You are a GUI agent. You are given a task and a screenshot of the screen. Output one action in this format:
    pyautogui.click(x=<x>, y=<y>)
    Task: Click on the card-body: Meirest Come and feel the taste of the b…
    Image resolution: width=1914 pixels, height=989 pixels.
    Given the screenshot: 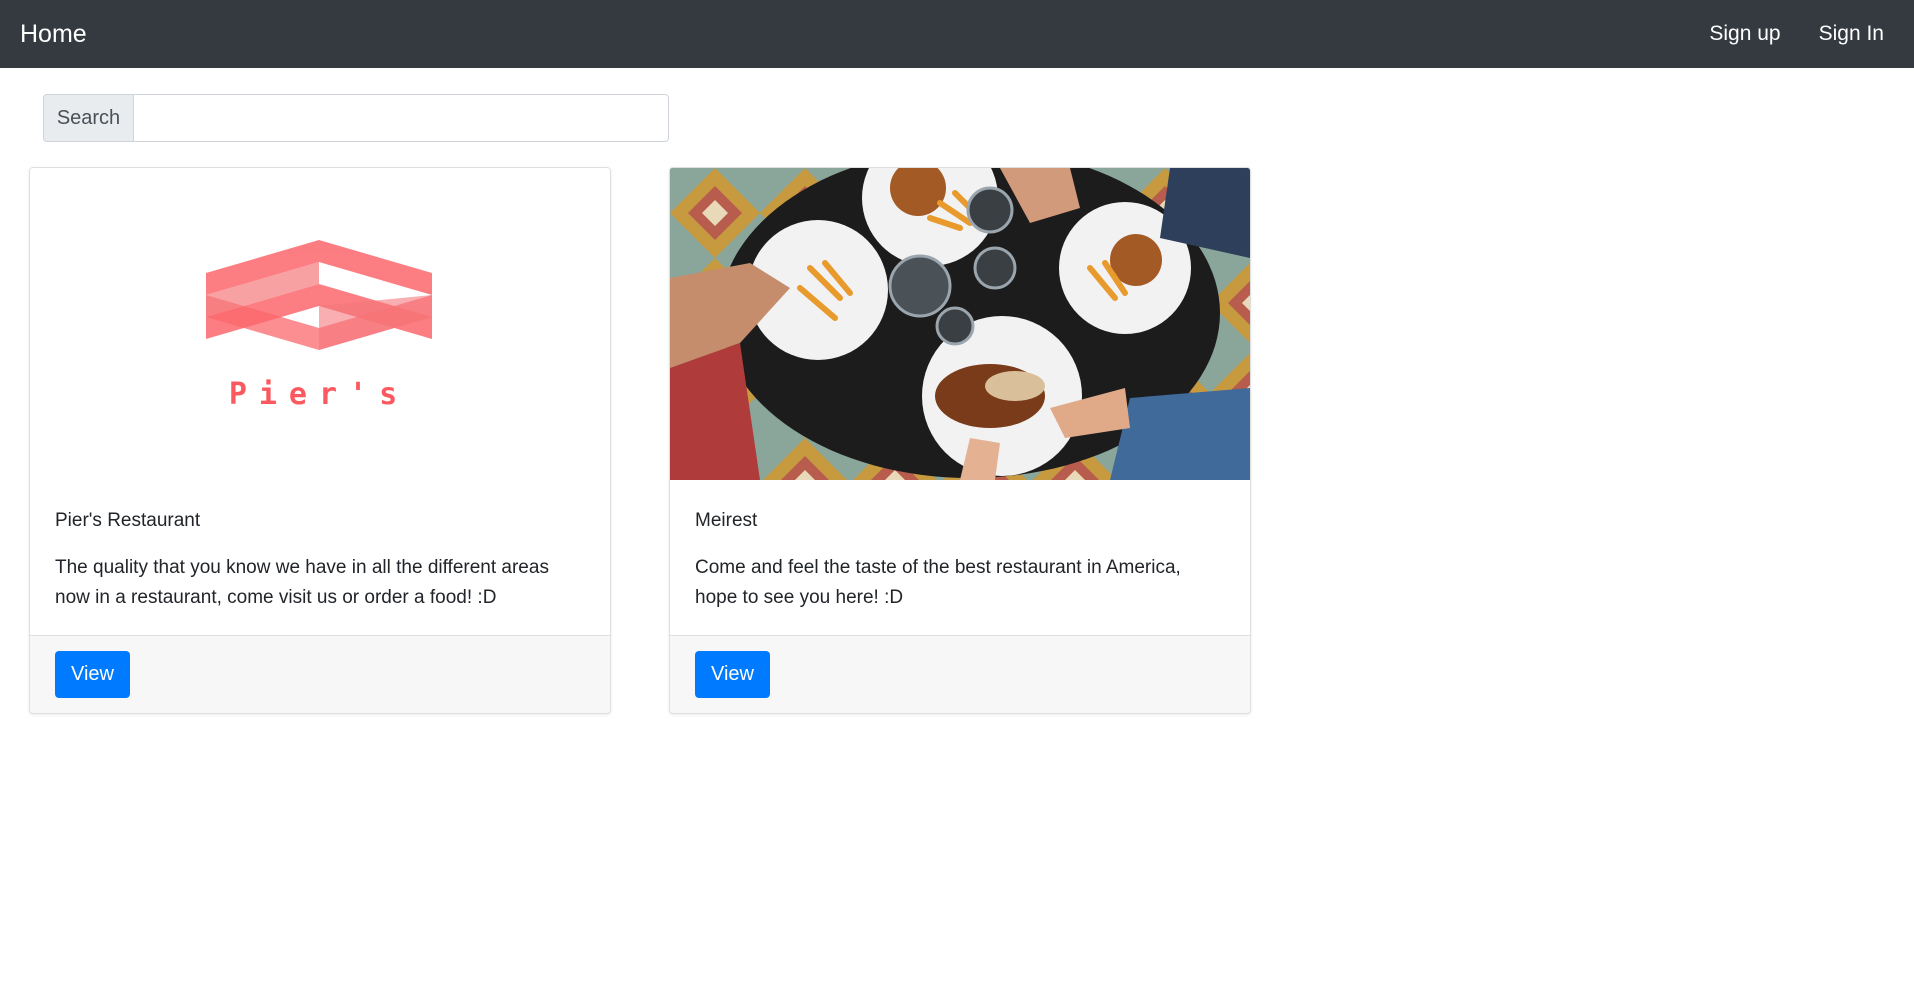 What is the action you would take?
    pyautogui.click(x=960, y=557)
    